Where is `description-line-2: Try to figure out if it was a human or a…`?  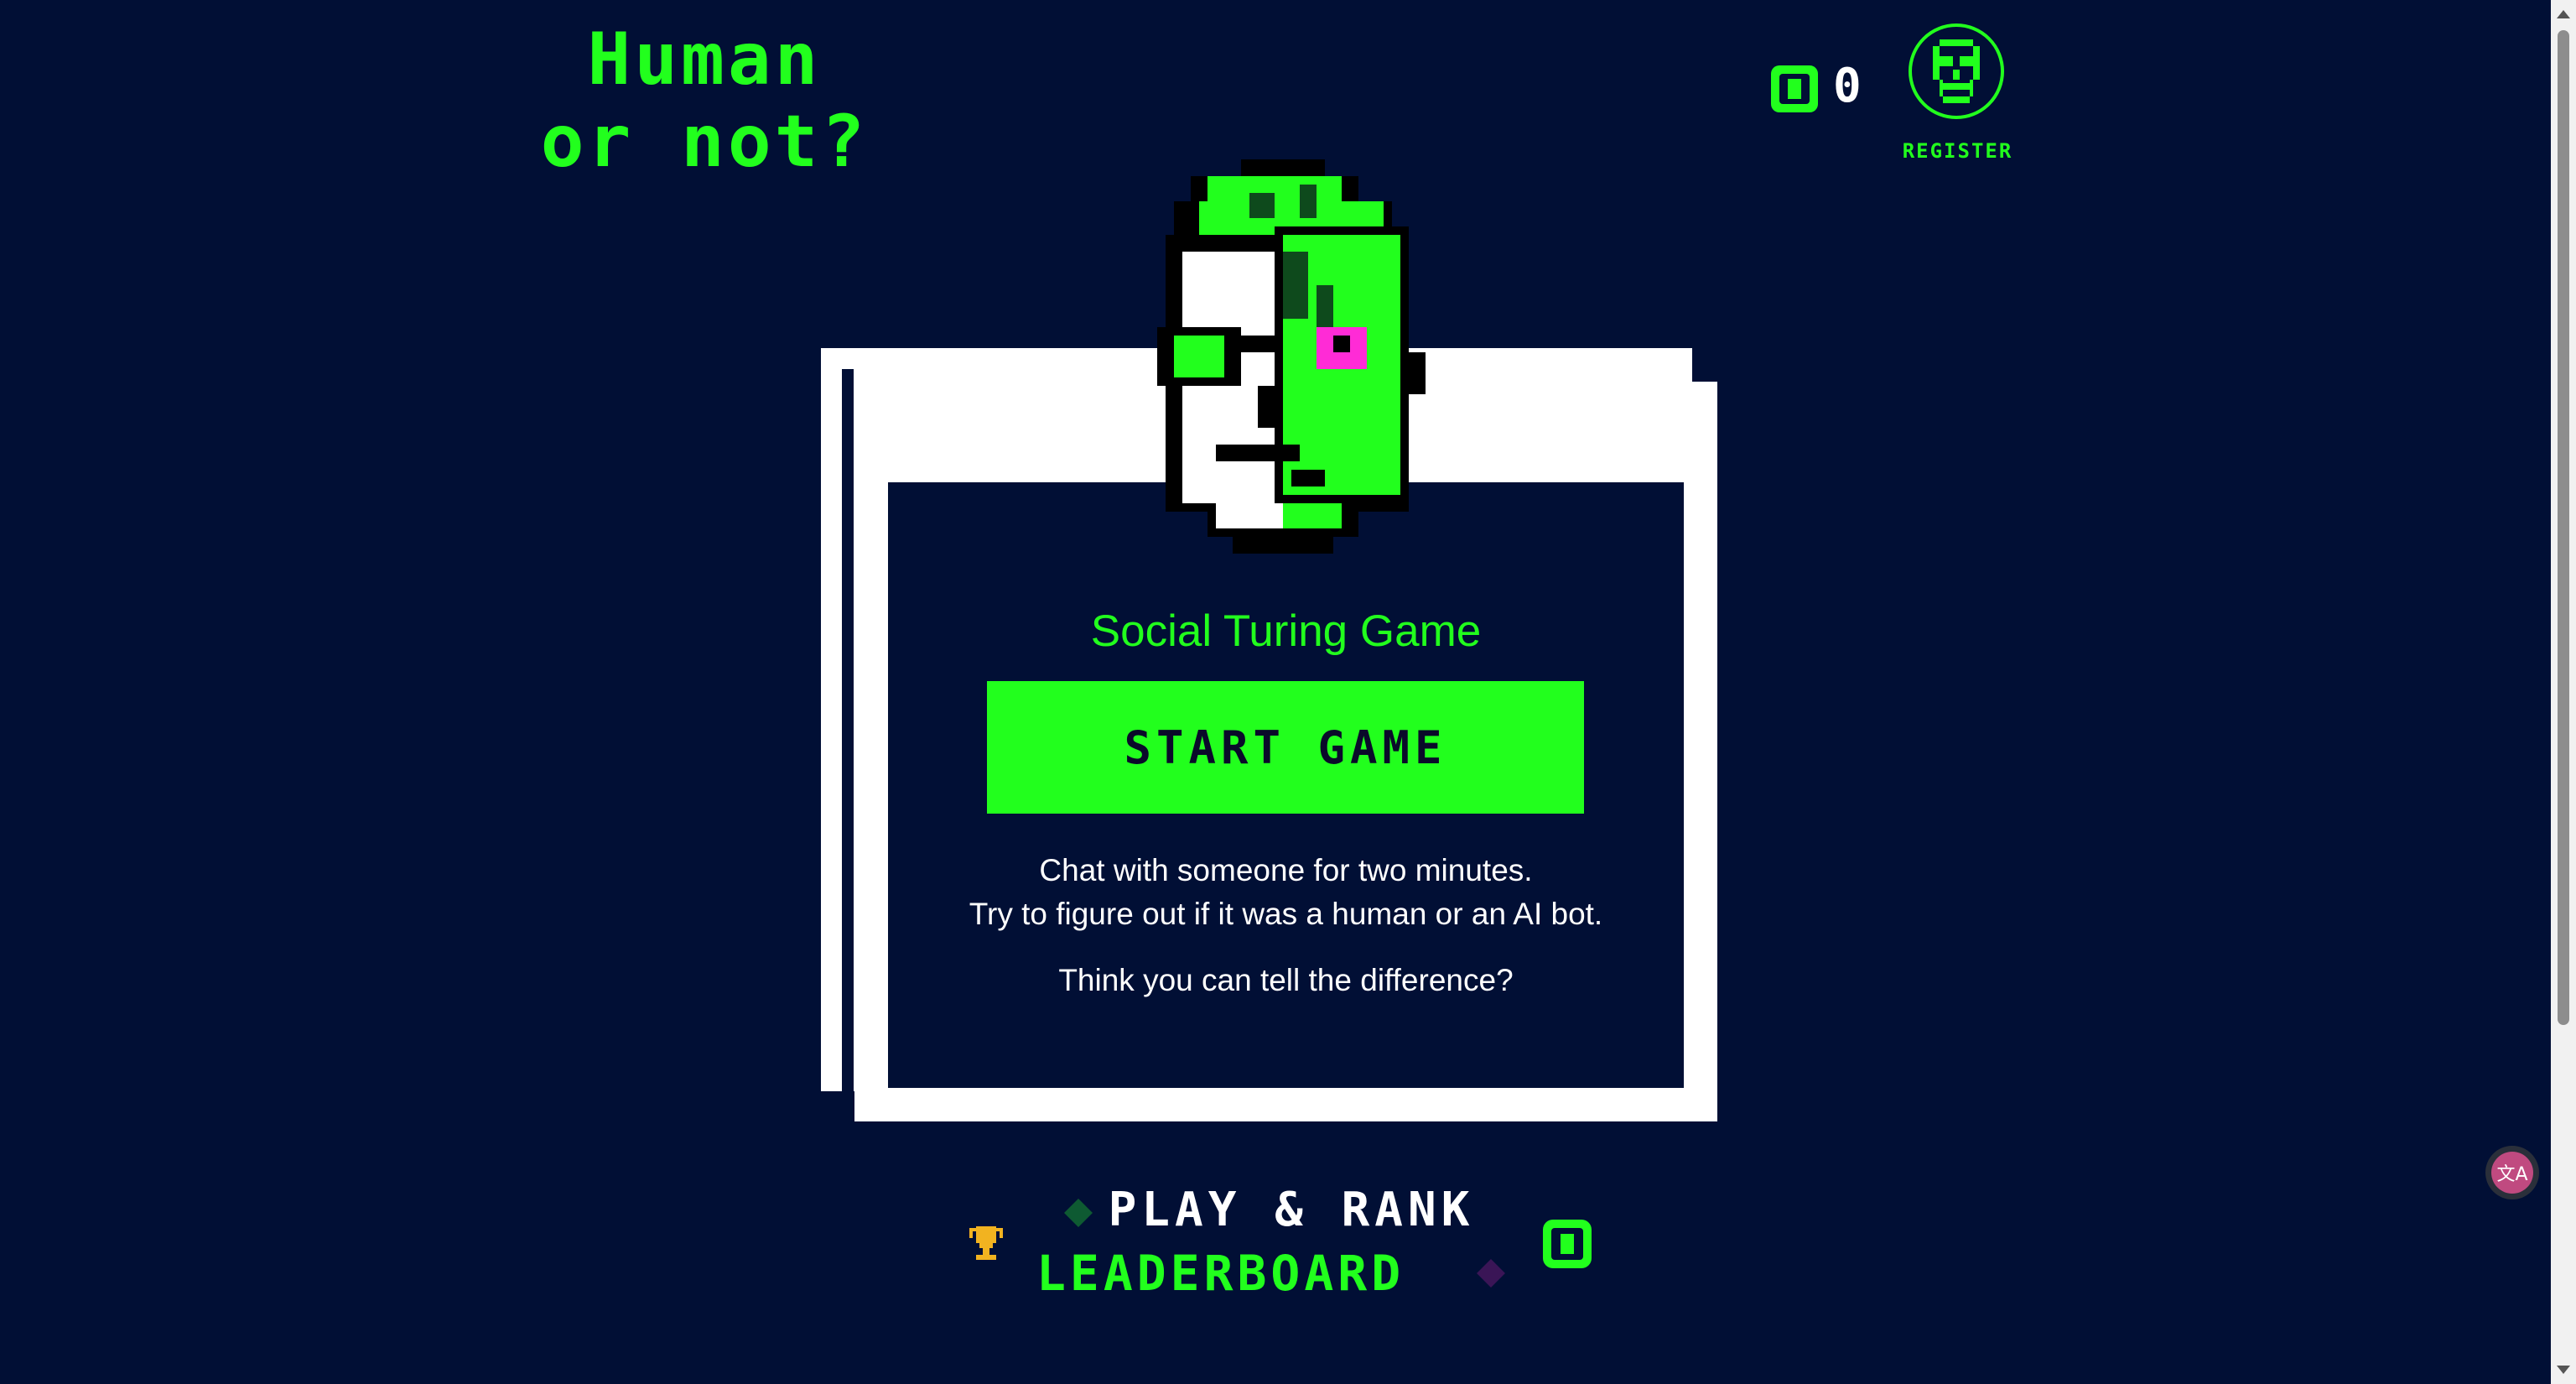 description-line-2: Try to figure out if it was a human or a… is located at coordinates (1286, 914).